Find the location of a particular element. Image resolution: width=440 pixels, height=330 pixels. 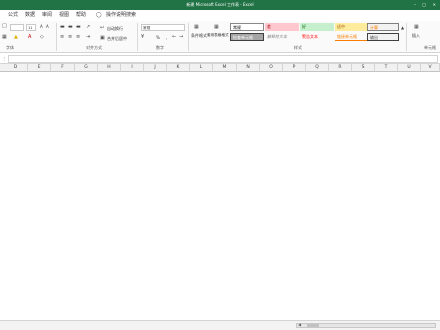

column-header: E is located at coordinates (39, 68).